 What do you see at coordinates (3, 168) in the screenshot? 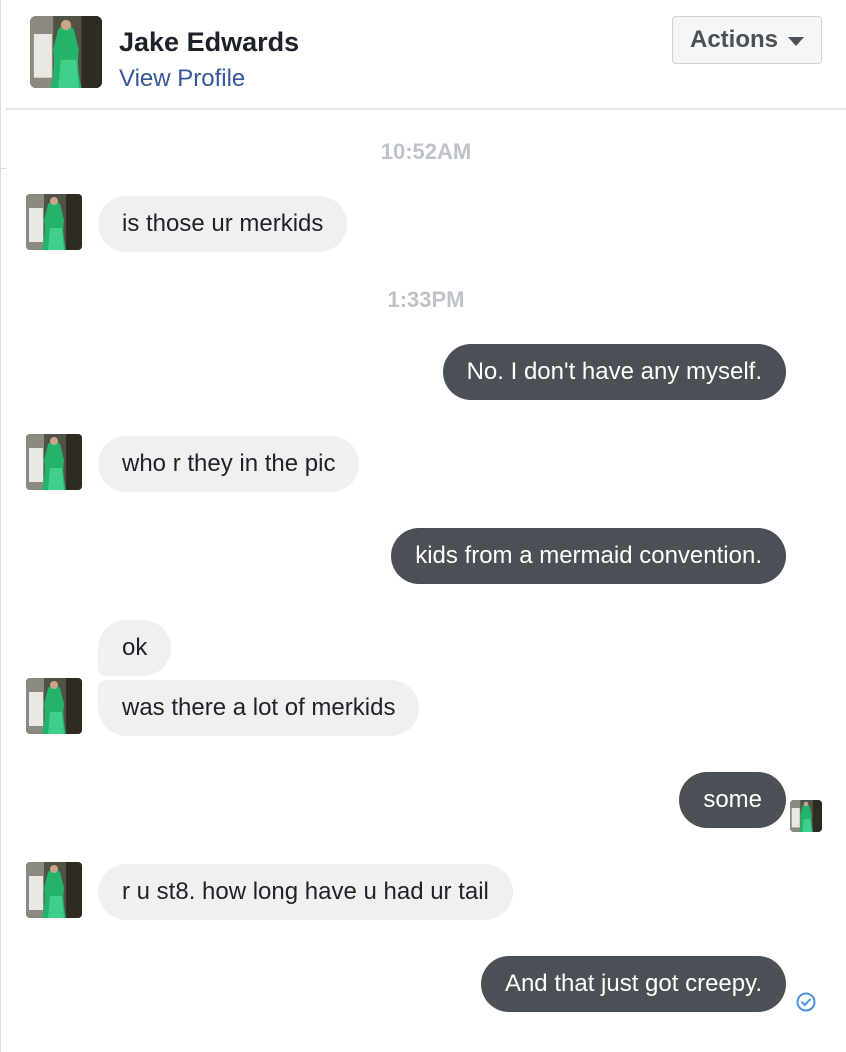
I see `left-divider-stub` at bounding box center [3, 168].